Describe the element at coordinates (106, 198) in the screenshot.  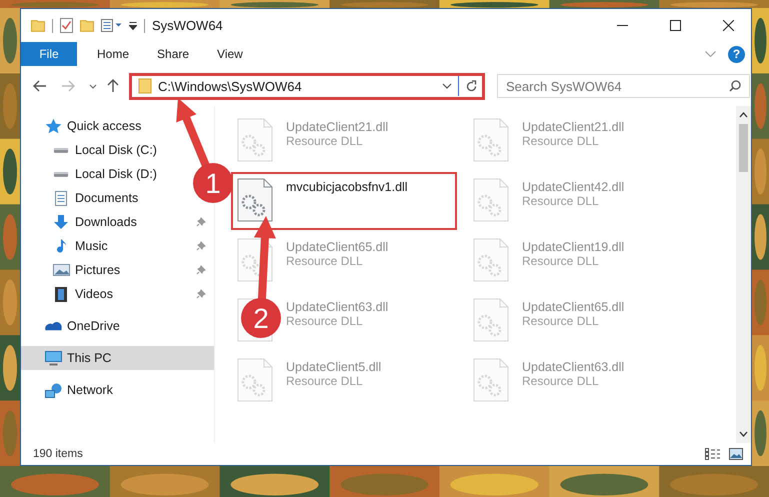
I see `sidebar-label: Documents` at that location.